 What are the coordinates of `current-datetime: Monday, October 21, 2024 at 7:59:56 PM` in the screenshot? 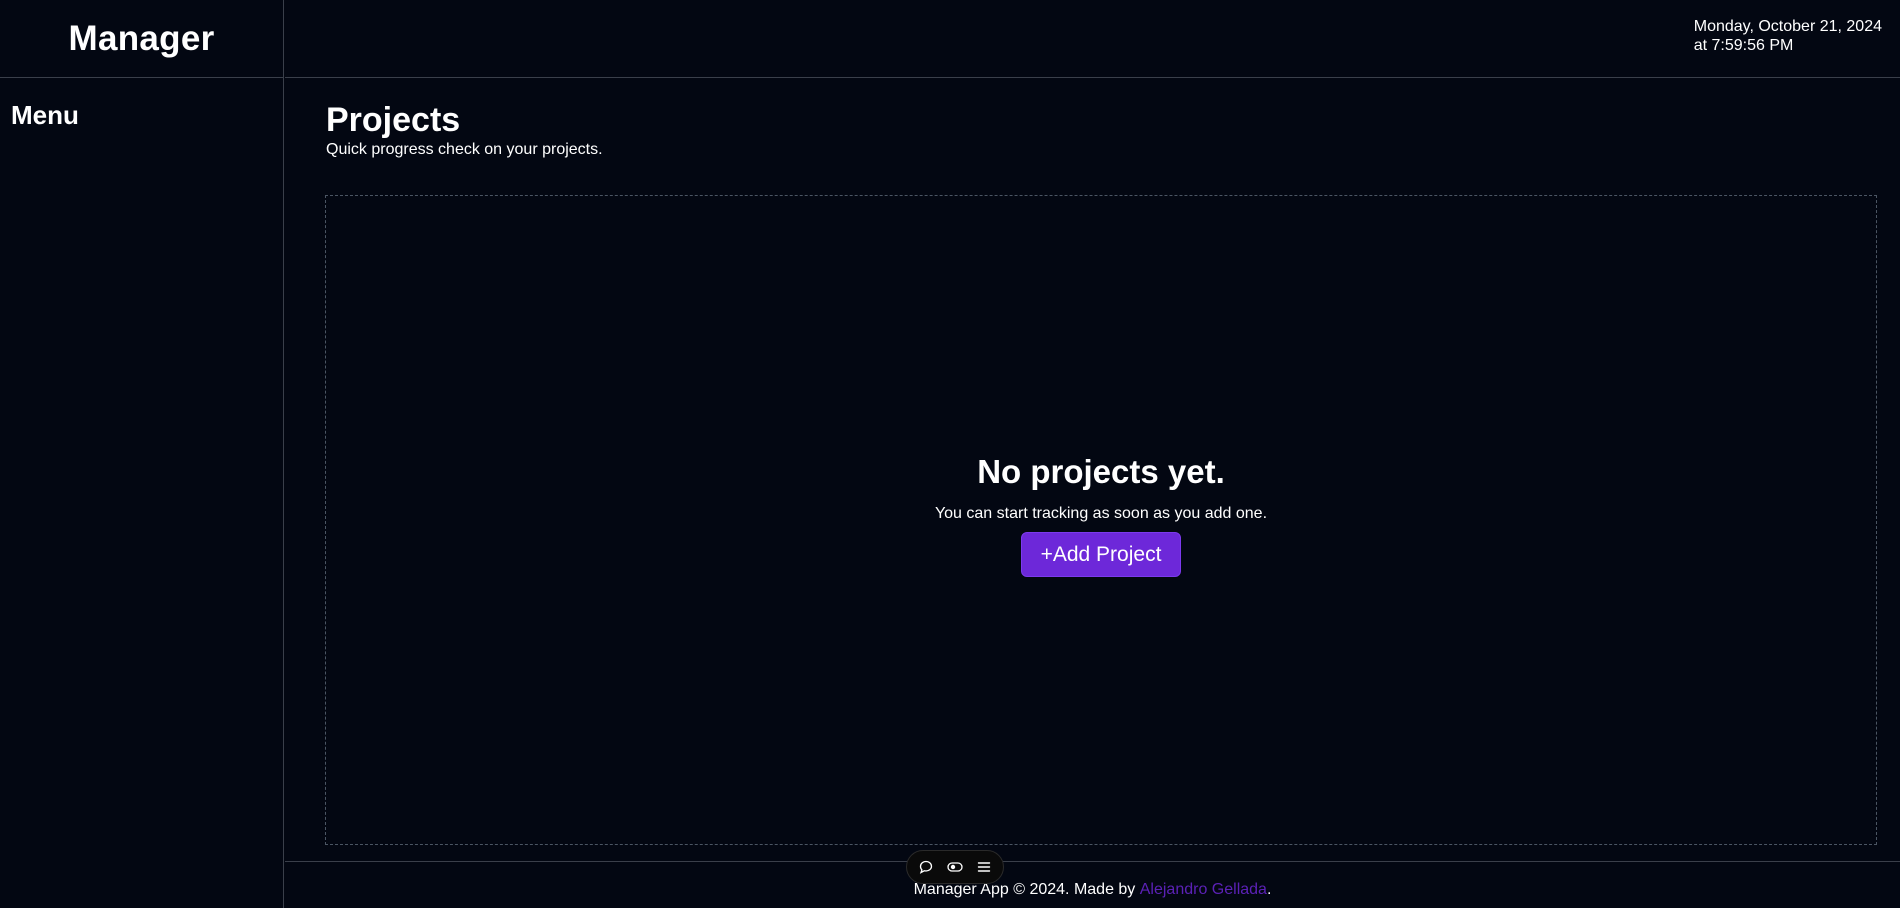 It's located at (1788, 36).